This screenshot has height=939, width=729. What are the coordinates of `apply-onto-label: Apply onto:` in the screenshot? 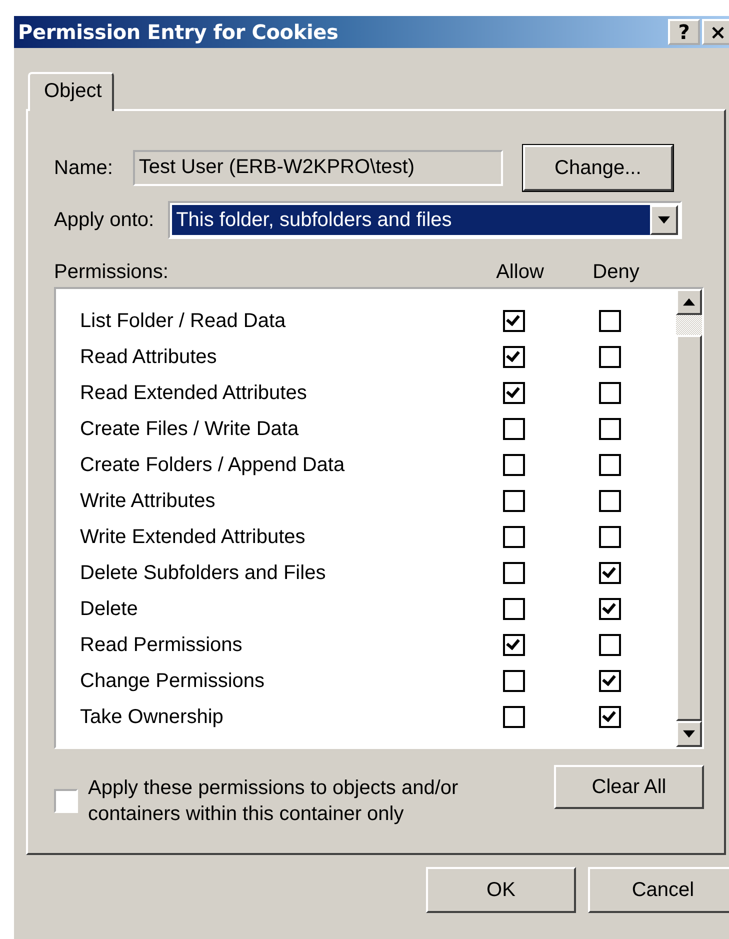 It's located at (104, 220).